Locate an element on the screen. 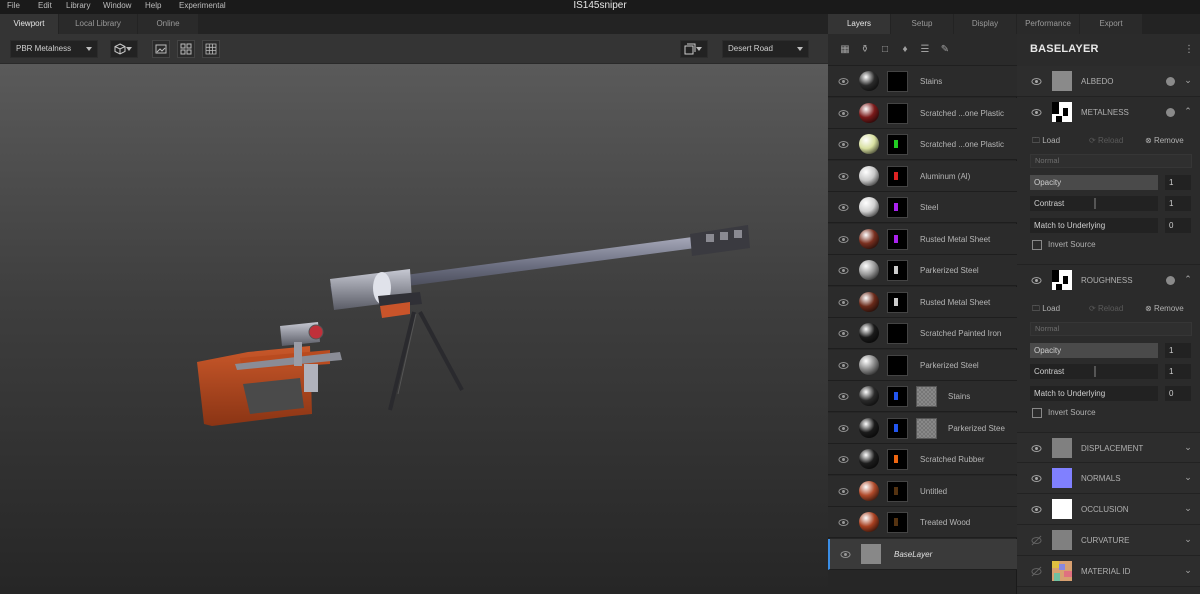  layer-row: Parkerized Stee is located at coordinates (922, 428).